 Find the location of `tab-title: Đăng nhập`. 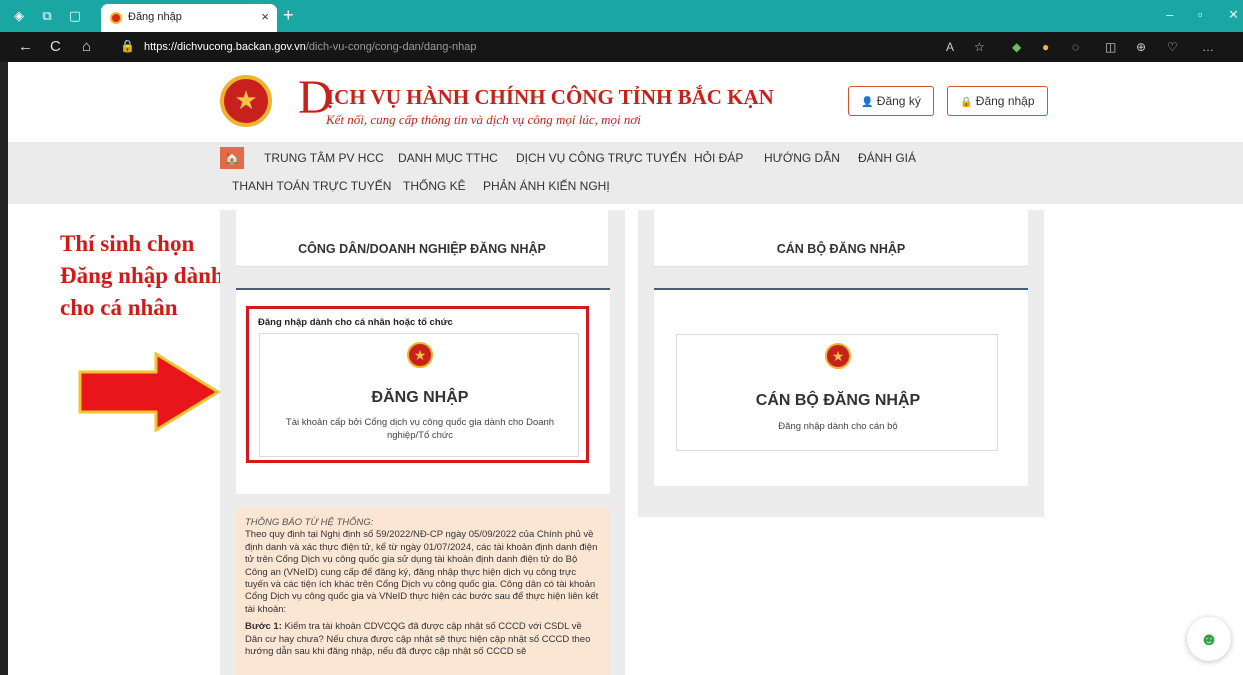

tab-title: Đăng nhập is located at coordinates (155, 17).